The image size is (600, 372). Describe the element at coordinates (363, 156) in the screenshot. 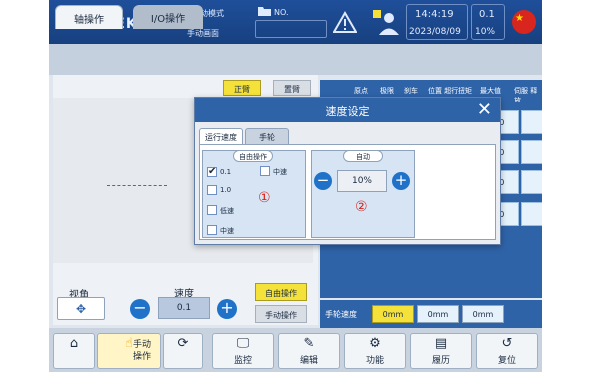

I see `auto-group-title: 自动` at that location.